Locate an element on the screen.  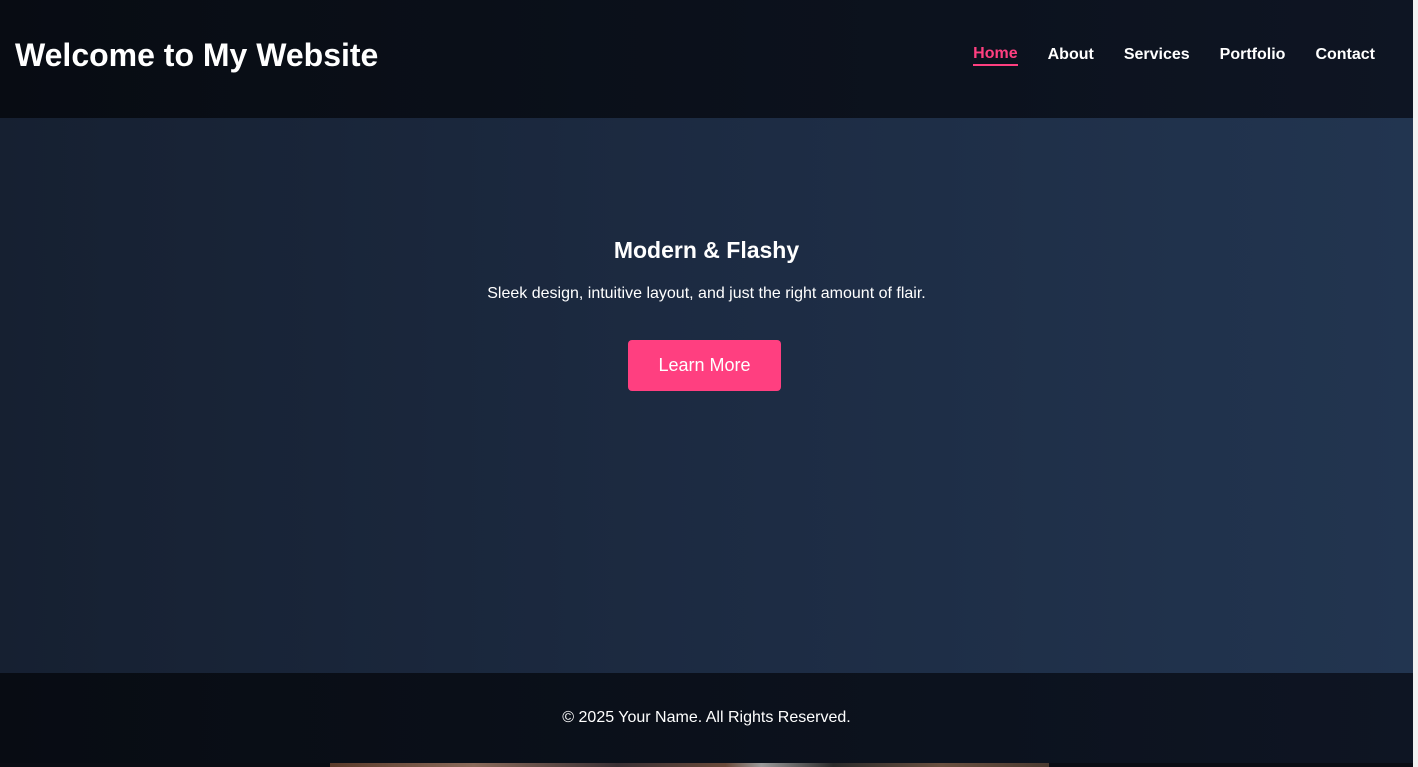
main-nav: Home About Services Portfolio Contact is located at coordinates (1159, 55).